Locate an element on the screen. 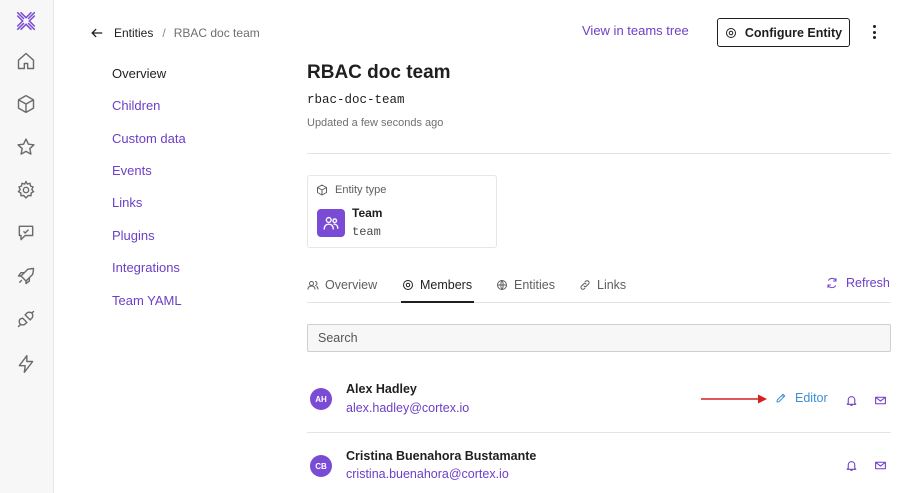 This screenshot has width=906, height=493. back-arrow-icon is located at coordinates (97, 33).